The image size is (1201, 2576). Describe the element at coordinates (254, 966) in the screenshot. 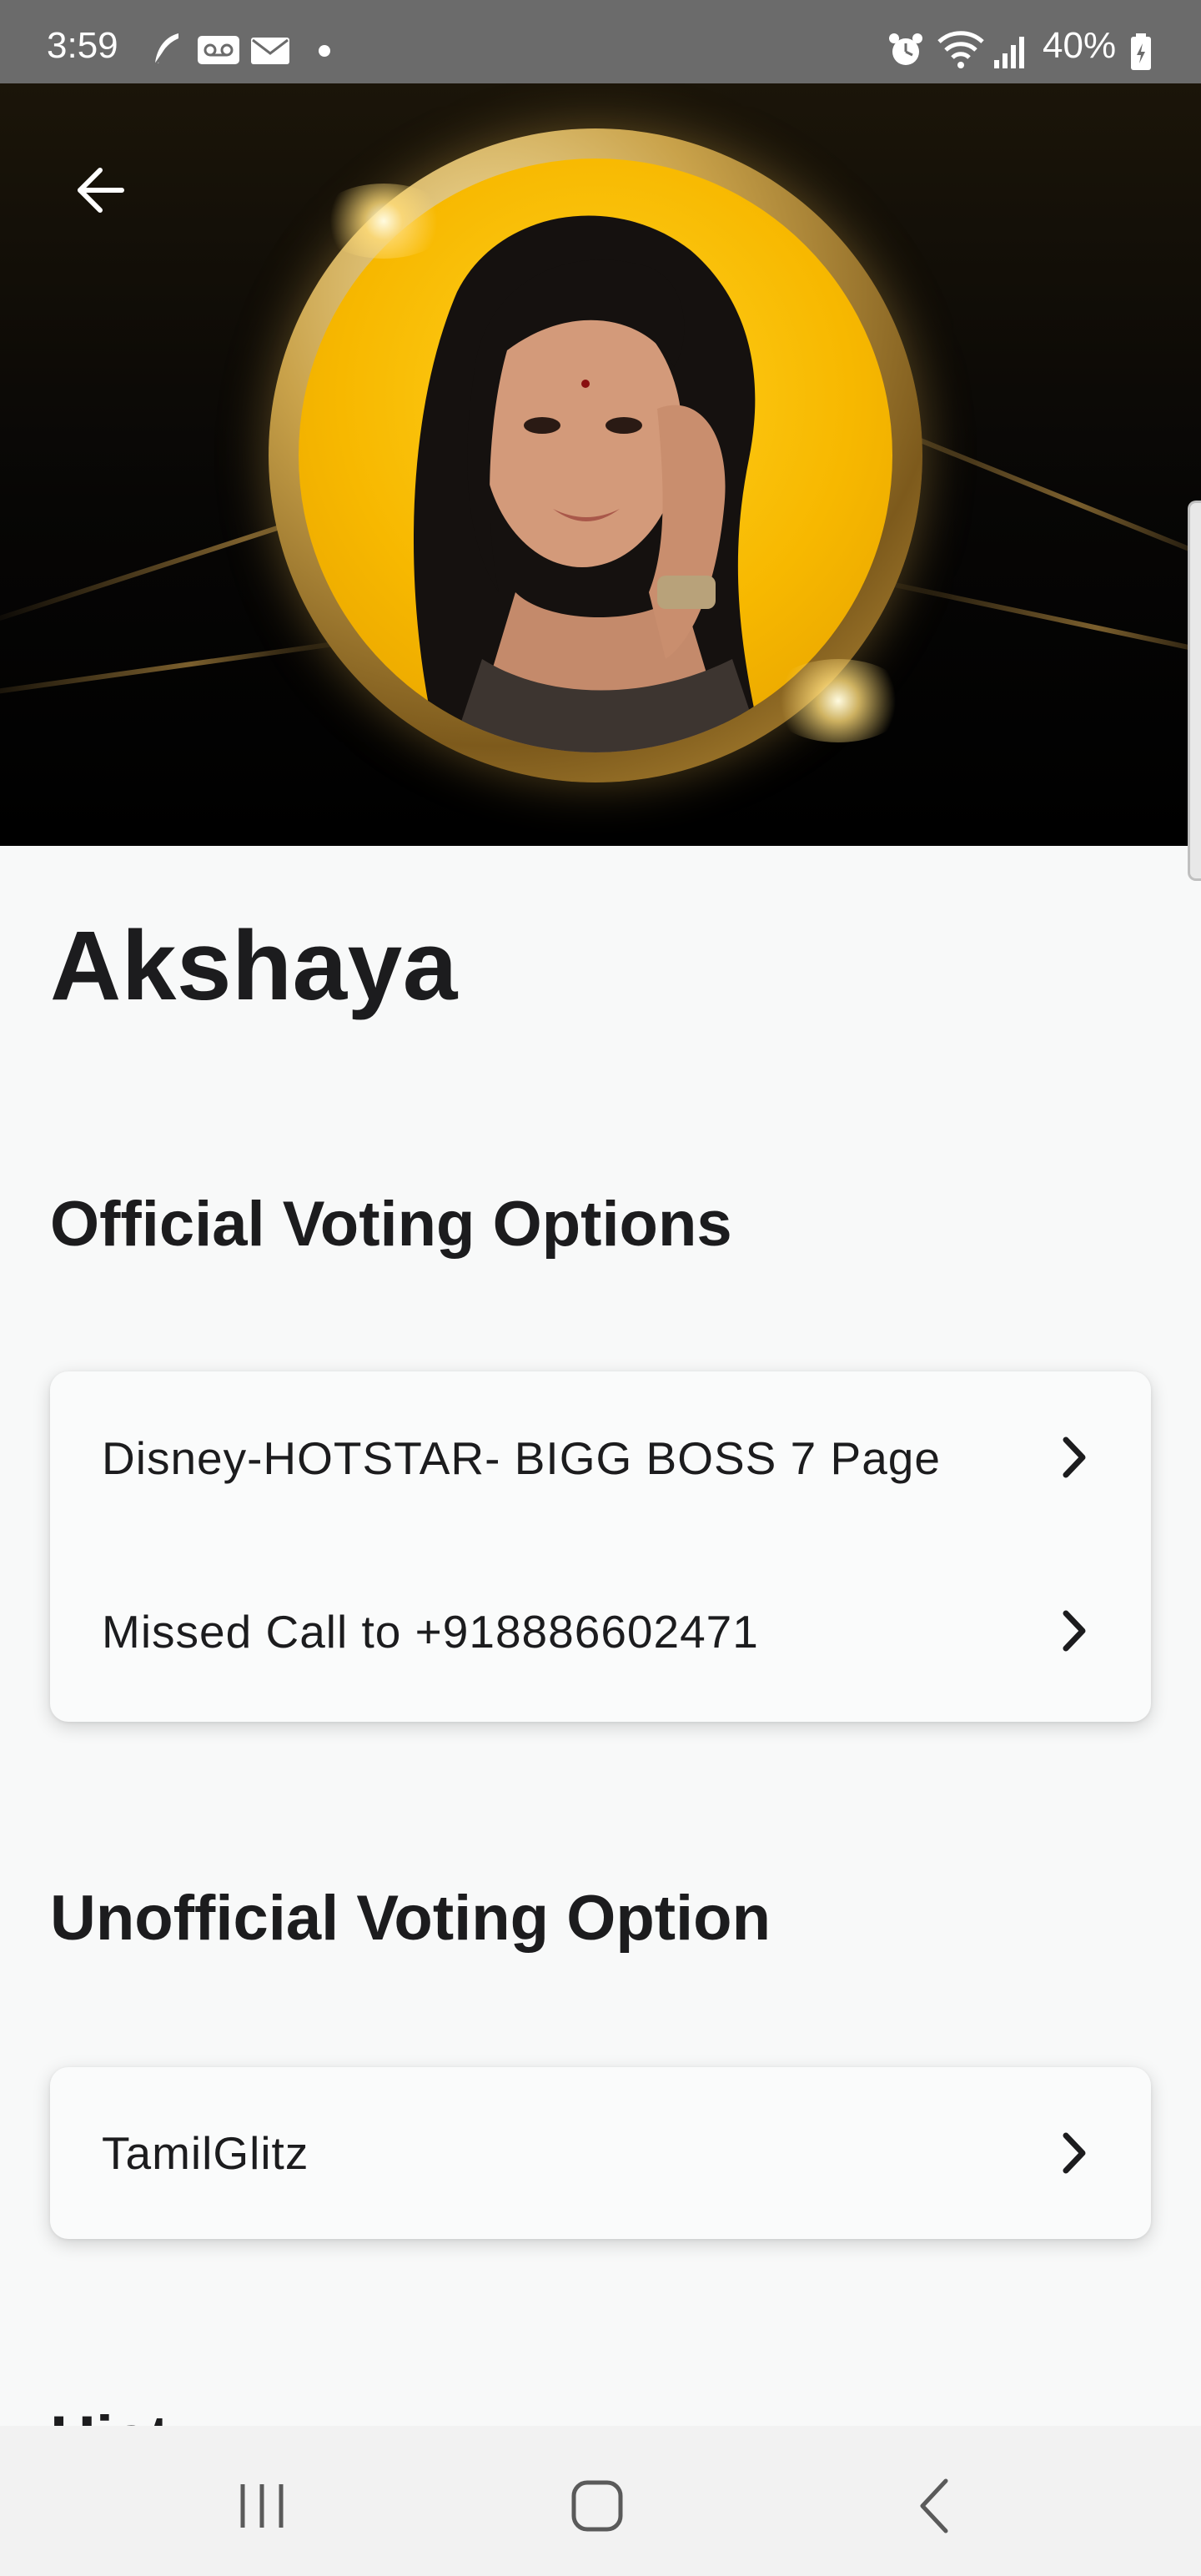

I see `contestant-name: Akshaya` at that location.